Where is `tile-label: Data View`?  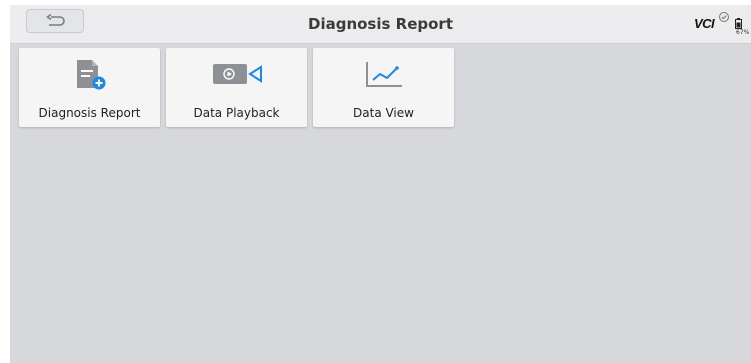 tile-label: Data View is located at coordinates (383, 113).